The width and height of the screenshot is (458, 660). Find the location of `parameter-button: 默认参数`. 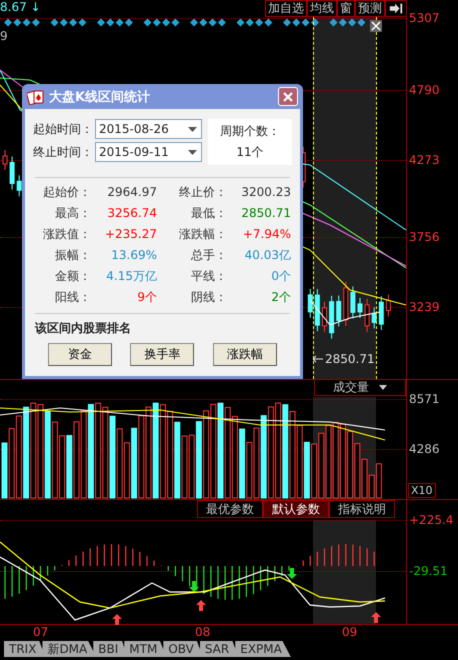

parameter-button: 默认参数 is located at coordinates (296, 509).